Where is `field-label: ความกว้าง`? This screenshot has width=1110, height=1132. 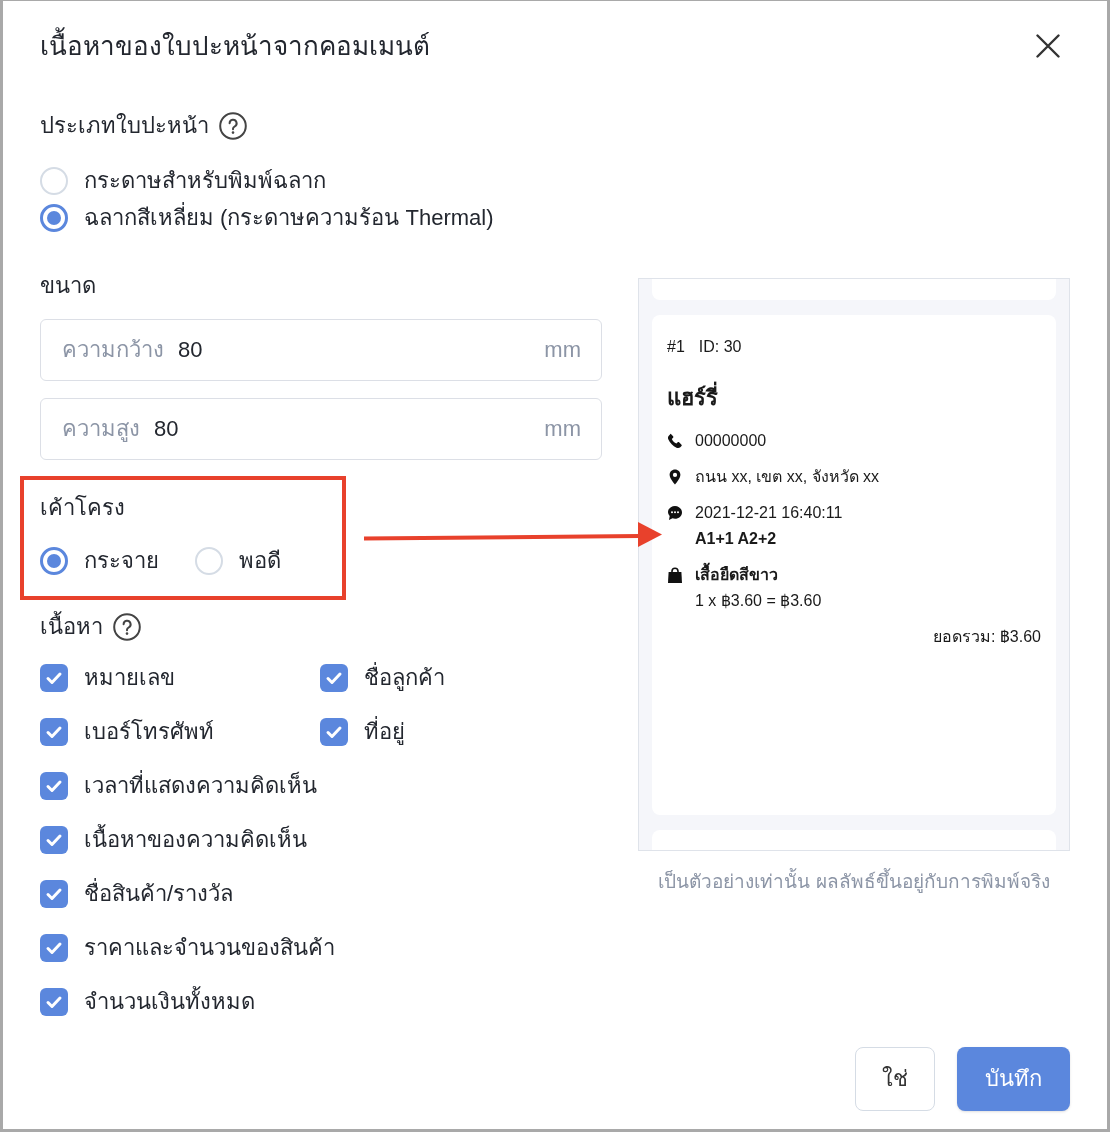
field-label: ความกว้าง is located at coordinates (113, 350).